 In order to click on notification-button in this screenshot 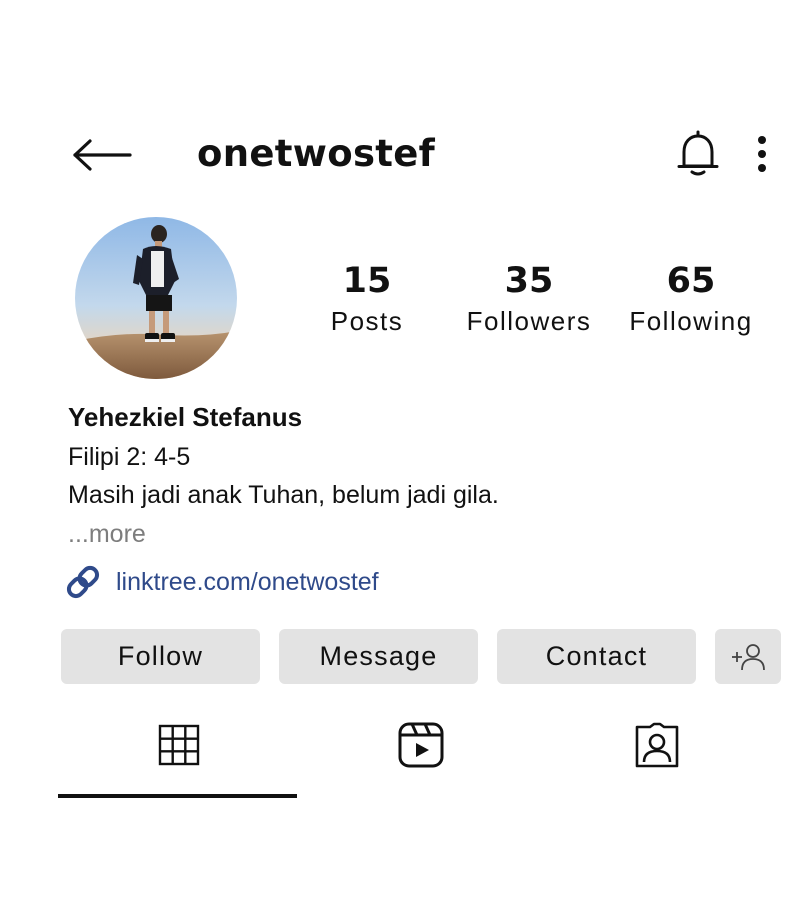, I will do `click(698, 154)`.